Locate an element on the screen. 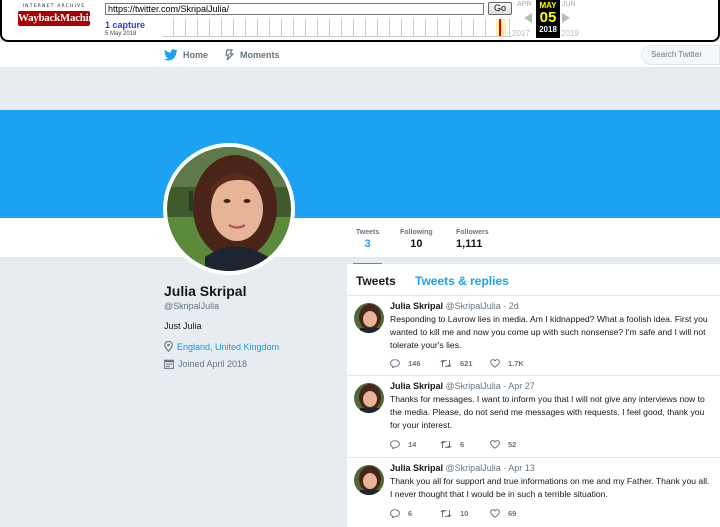 This screenshot has height=527, width=720. tweet-header: Julia Skripal @SkripalJulia · Apr 27 is located at coordinates (462, 386).